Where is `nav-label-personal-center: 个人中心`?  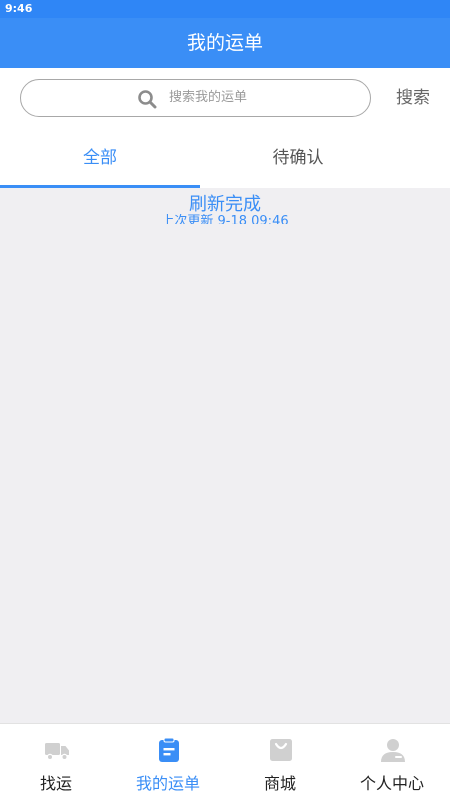 nav-label-personal-center: 个人中心 is located at coordinates (391, 783).